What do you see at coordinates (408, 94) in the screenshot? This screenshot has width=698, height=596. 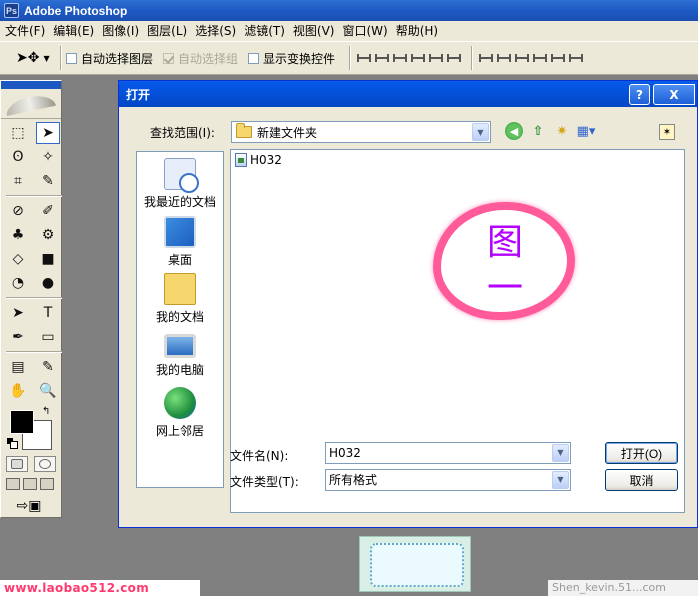 I see `dialog-titlebar: 打开 ? X` at bounding box center [408, 94].